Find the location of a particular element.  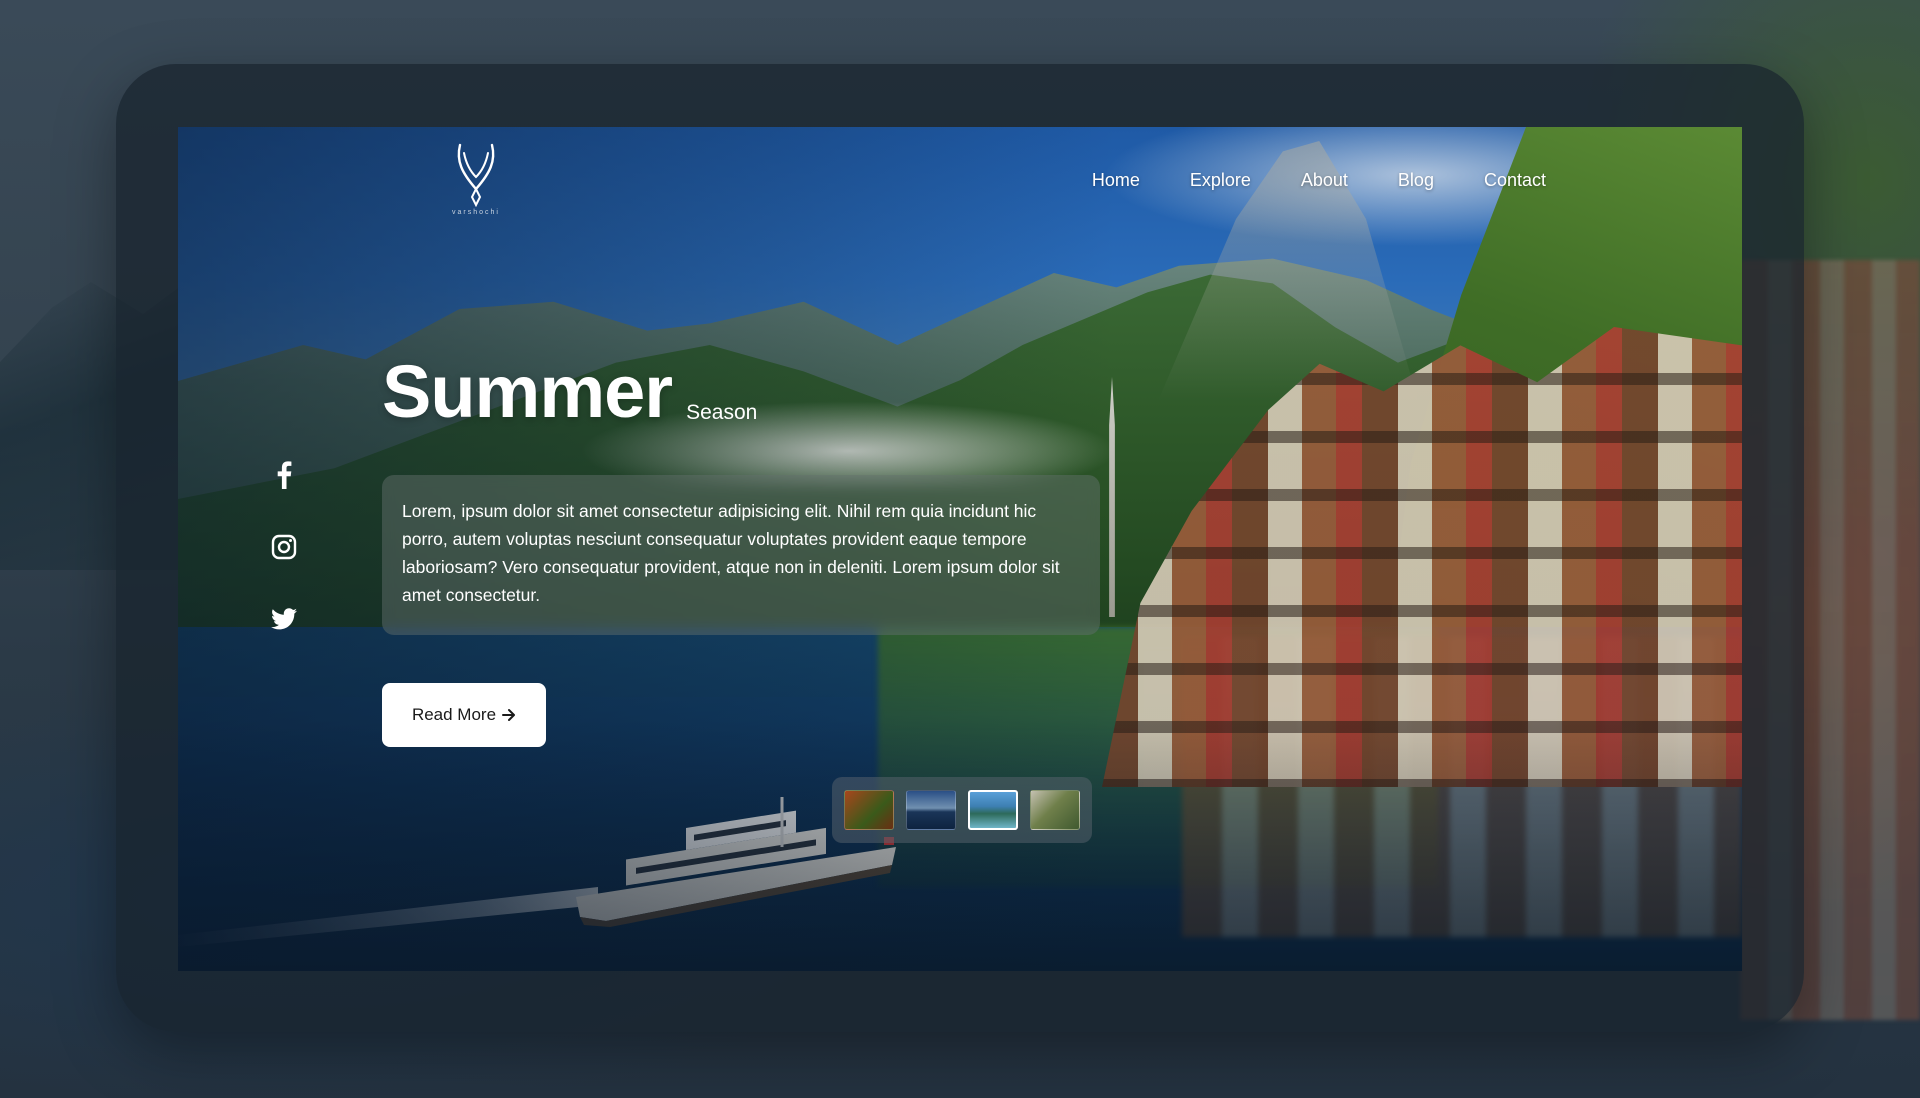

read-more-button: Read More is located at coordinates (464, 715).